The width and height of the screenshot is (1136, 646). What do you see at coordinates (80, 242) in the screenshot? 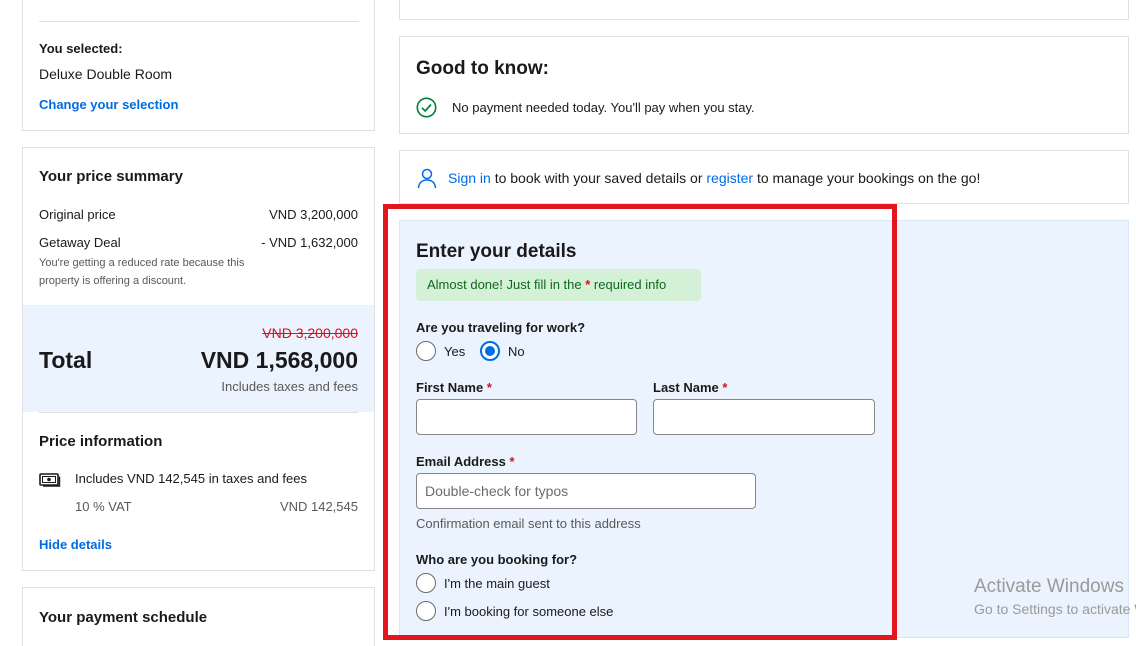
I see `getaway-deal-label: Getaway Deal` at bounding box center [80, 242].